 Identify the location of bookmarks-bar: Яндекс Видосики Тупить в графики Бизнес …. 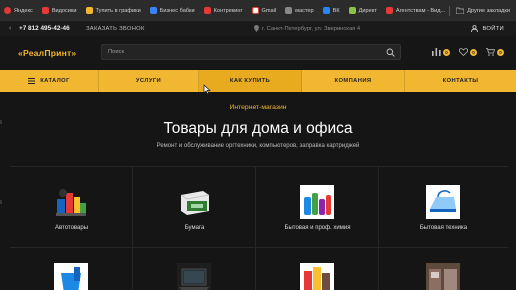
(258, 10).